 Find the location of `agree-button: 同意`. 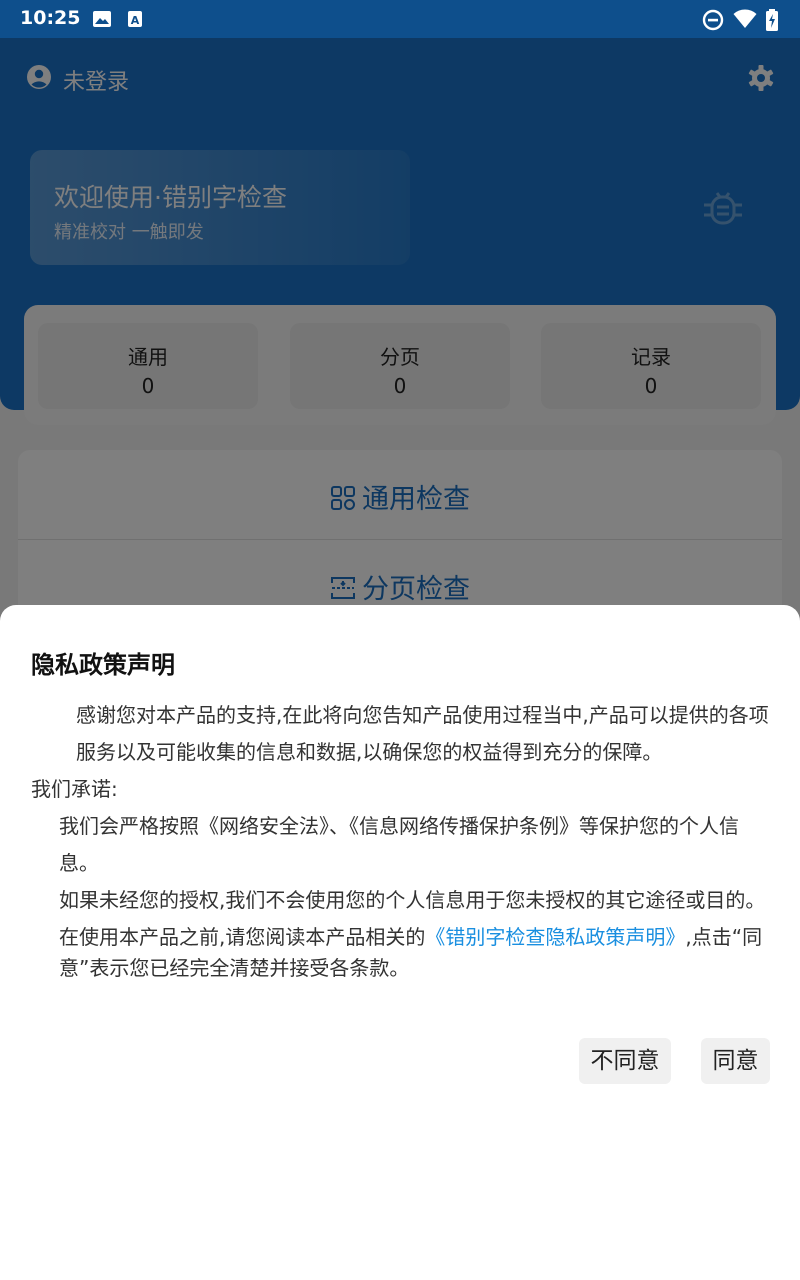

agree-button: 同意 is located at coordinates (735, 1061).